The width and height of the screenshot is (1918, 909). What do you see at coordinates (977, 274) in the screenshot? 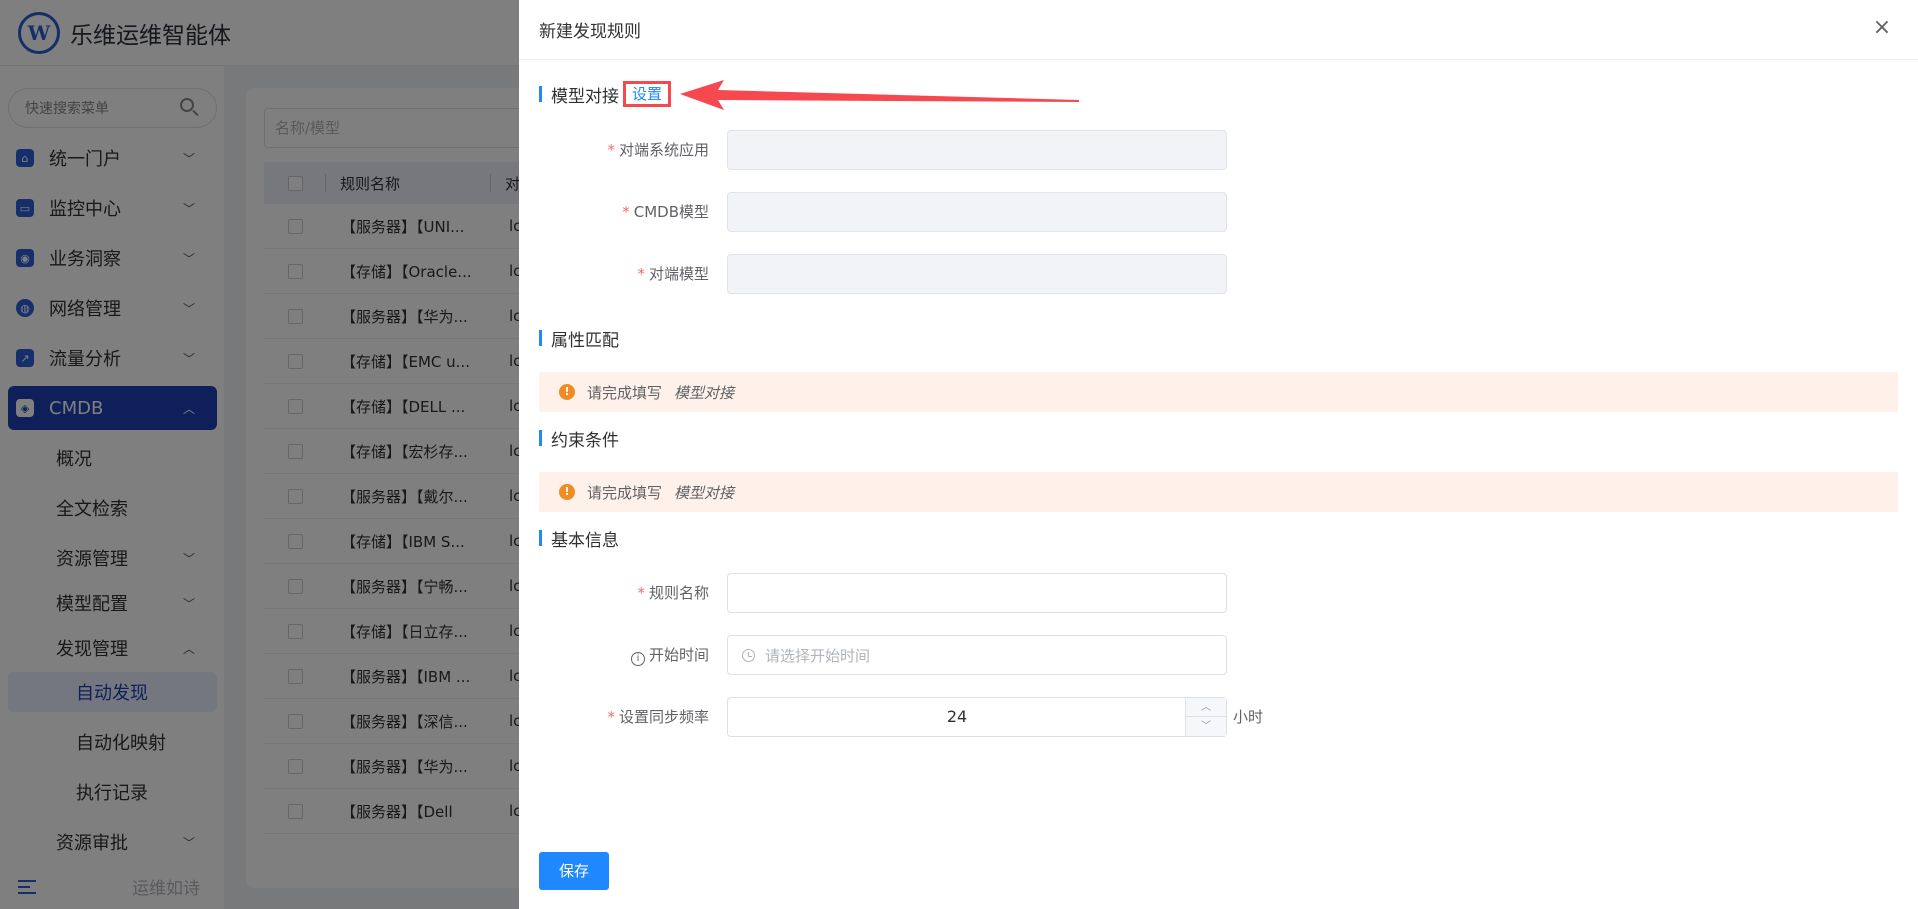
I see `peer-model-select` at bounding box center [977, 274].